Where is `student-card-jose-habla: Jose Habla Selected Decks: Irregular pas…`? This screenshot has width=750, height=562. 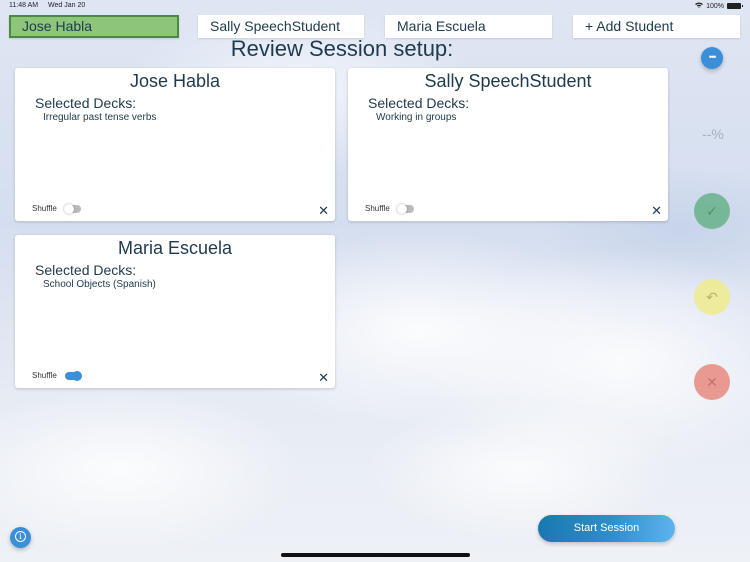
student-card-jose-habla: Jose Habla Selected Decks: Irregular pas… is located at coordinates (175, 144).